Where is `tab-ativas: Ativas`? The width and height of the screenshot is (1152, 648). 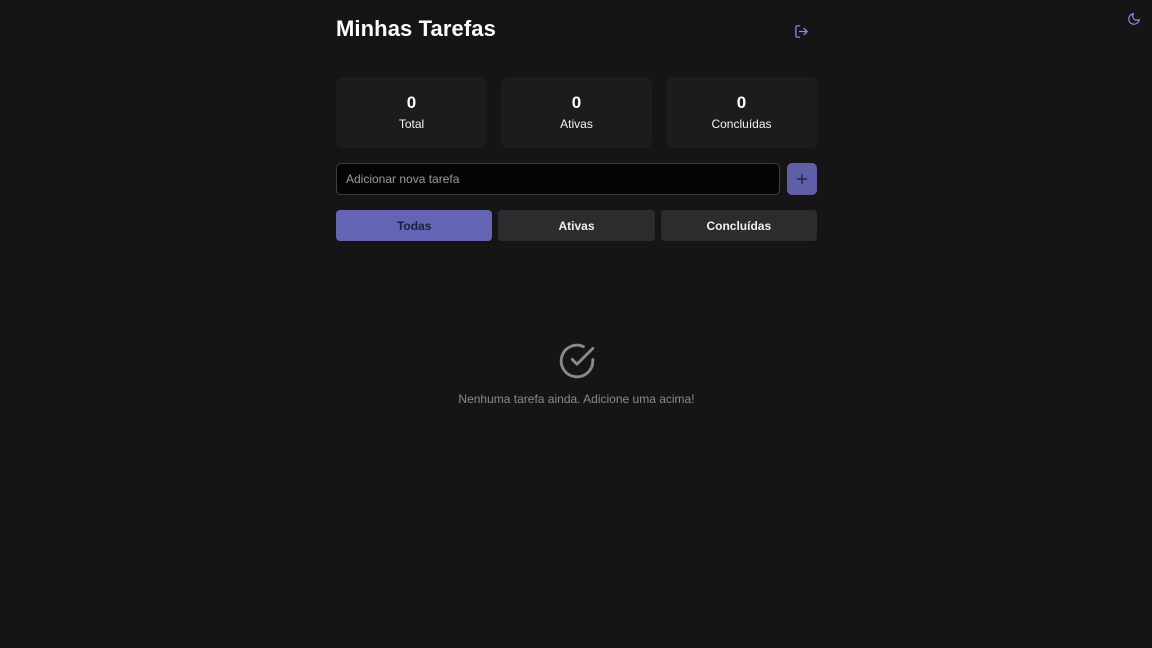 tab-ativas: Ativas is located at coordinates (576, 225).